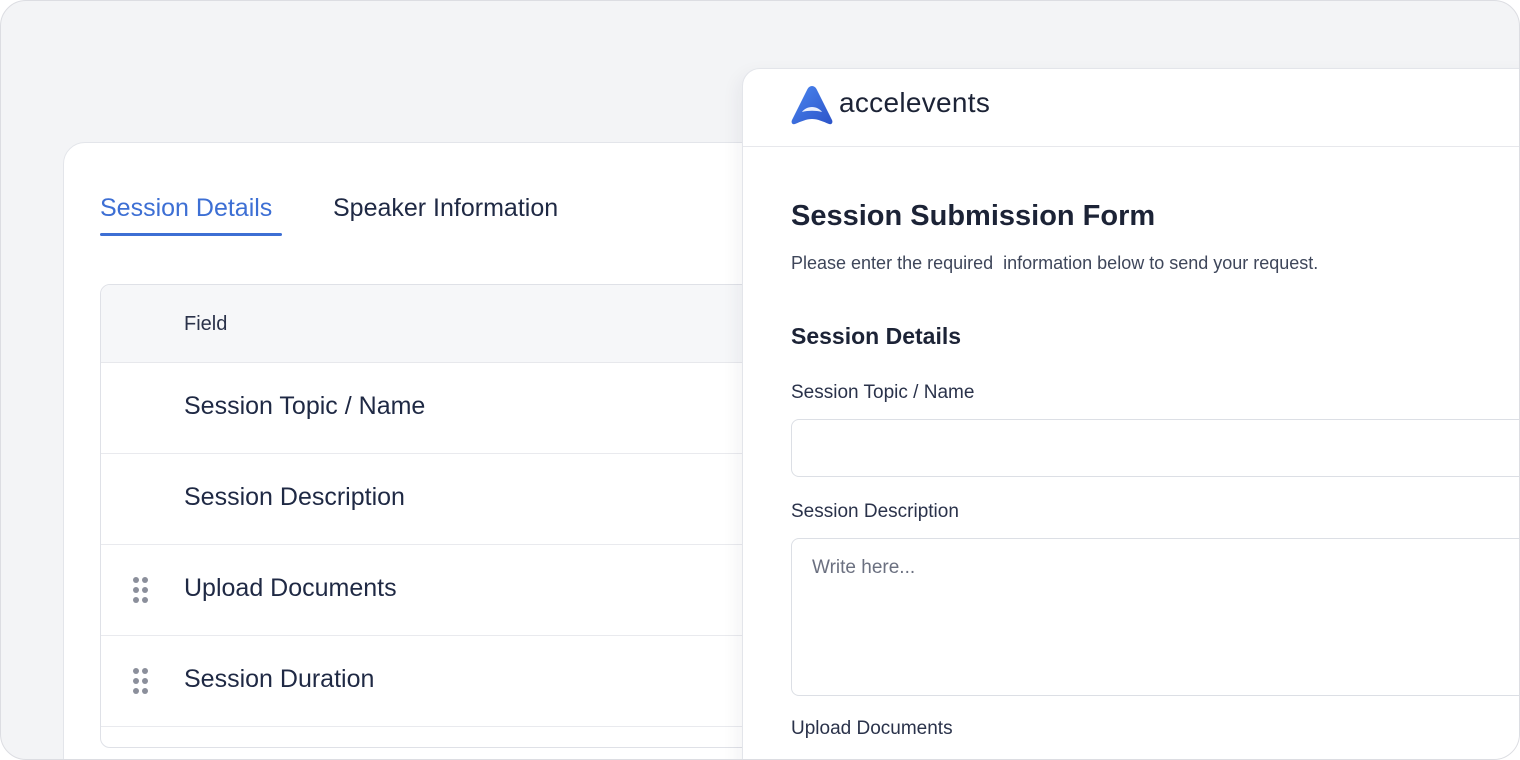 The width and height of the screenshot is (1520, 760). I want to click on field-label-upload-documents: Upload Documents, so click(872, 728).